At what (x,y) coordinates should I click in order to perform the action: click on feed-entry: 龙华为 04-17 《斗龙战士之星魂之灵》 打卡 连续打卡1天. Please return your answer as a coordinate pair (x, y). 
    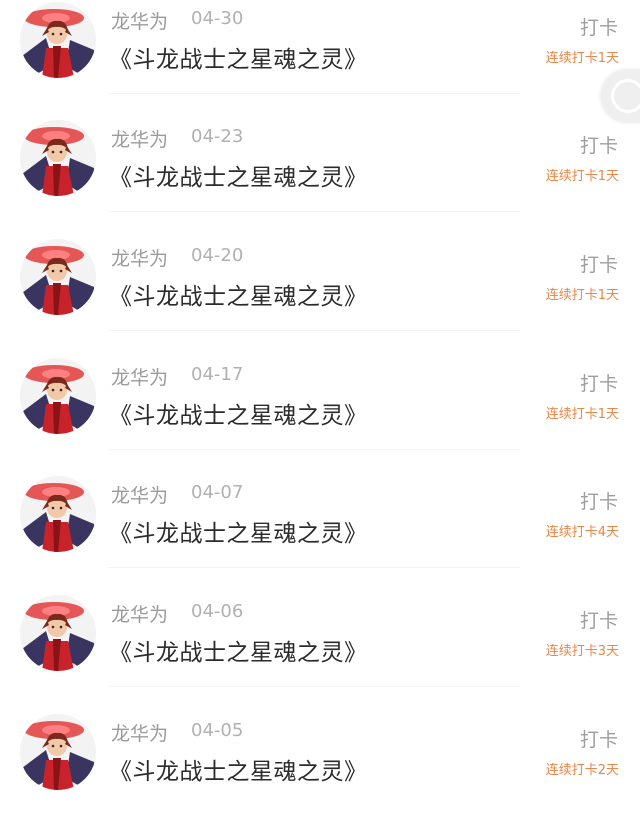
    Looking at the image, I should click on (320, 415).